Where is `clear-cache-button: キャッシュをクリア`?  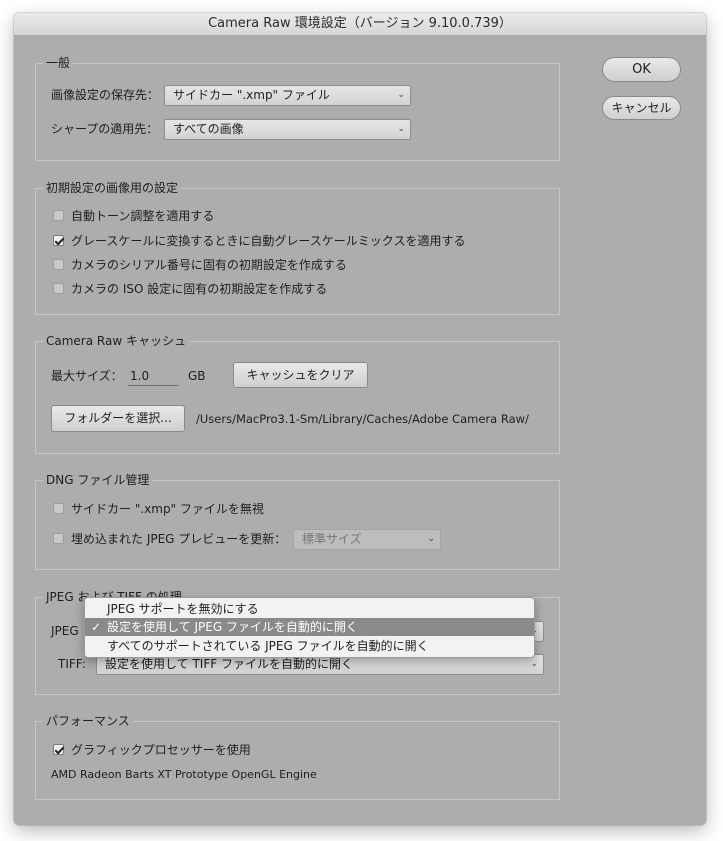
clear-cache-button: キャッシュをクリア is located at coordinates (300, 375).